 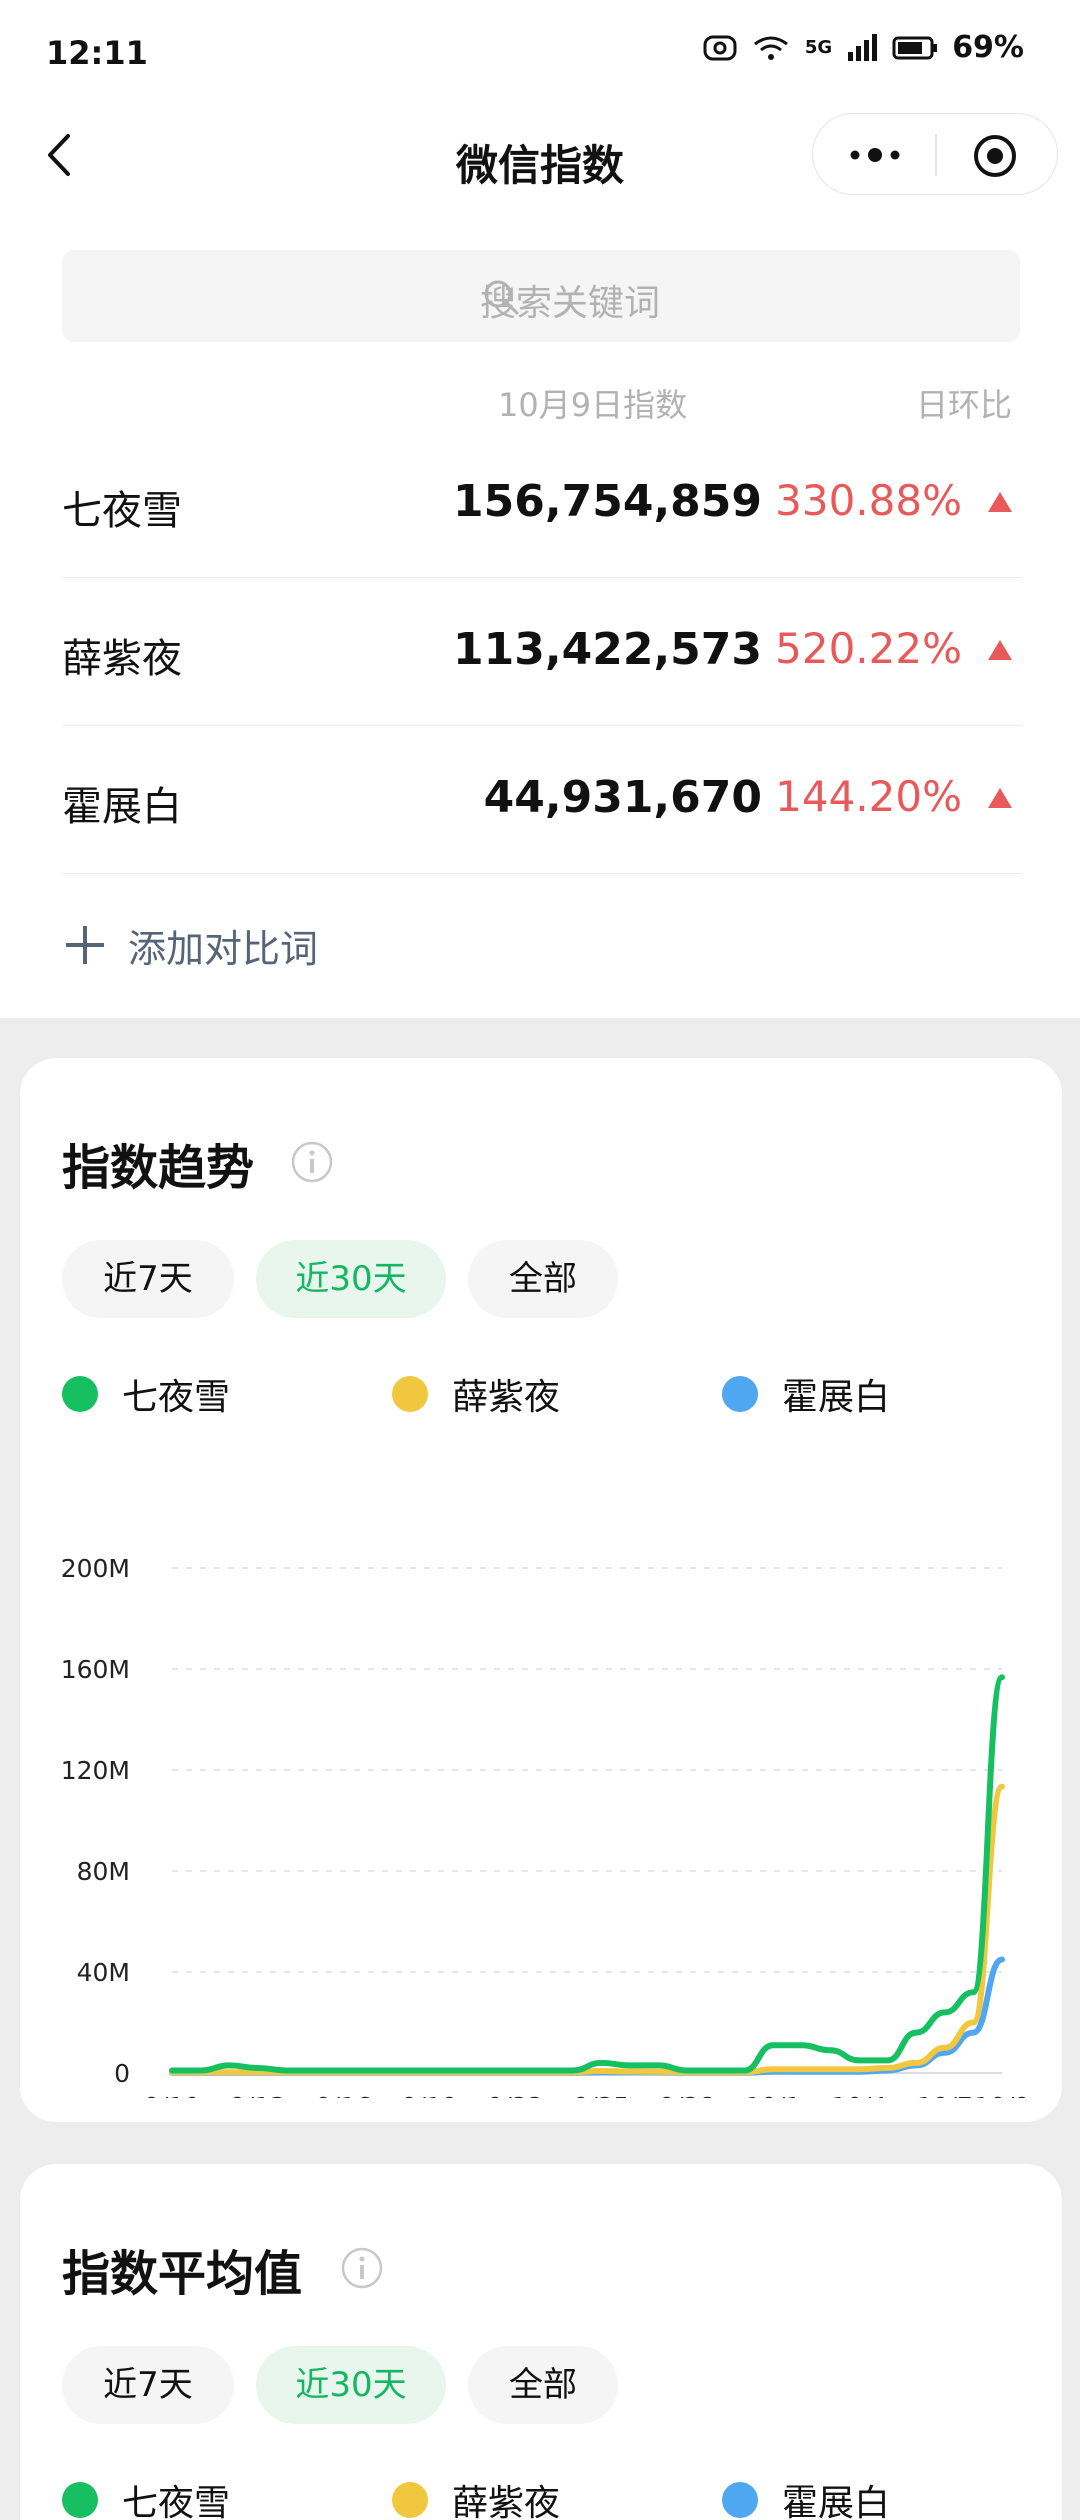 I want to click on signal-icon, so click(x=863, y=47).